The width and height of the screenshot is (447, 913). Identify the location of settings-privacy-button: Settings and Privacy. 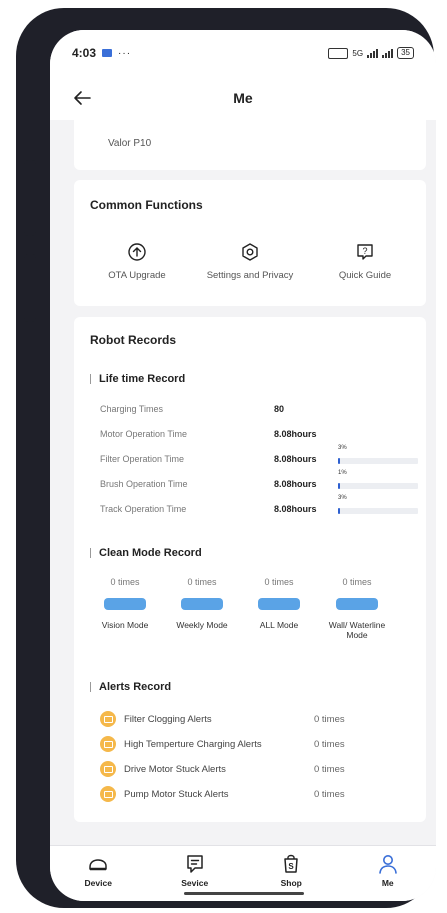
(250, 262).